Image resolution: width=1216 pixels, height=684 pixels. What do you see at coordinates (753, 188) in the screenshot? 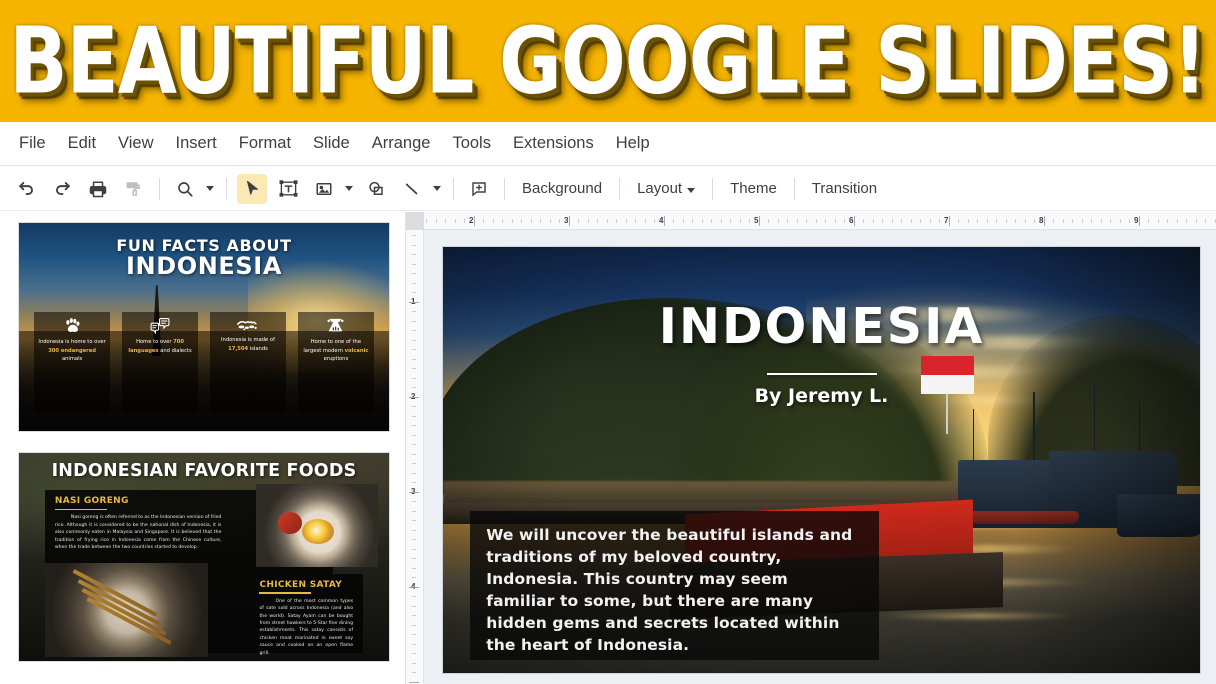
I see `theme-button: Theme` at bounding box center [753, 188].